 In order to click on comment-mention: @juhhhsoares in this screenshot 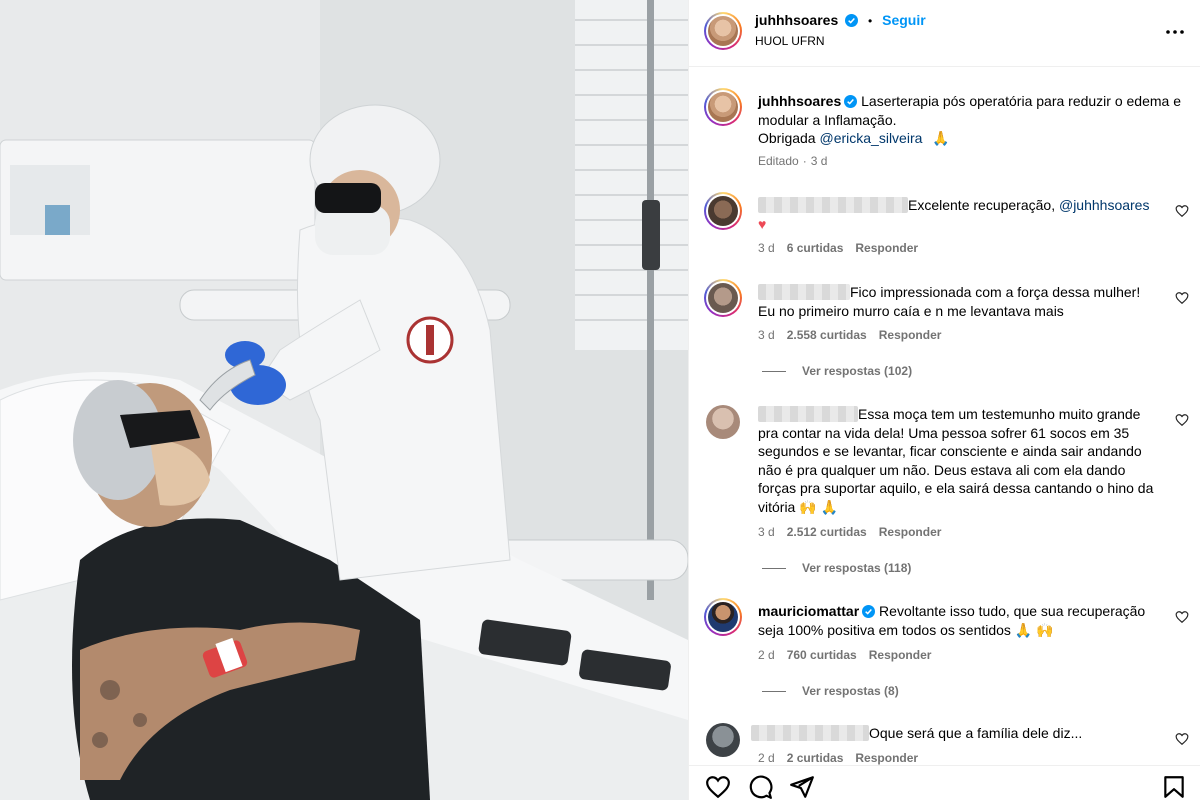, I will do `click(1104, 205)`.